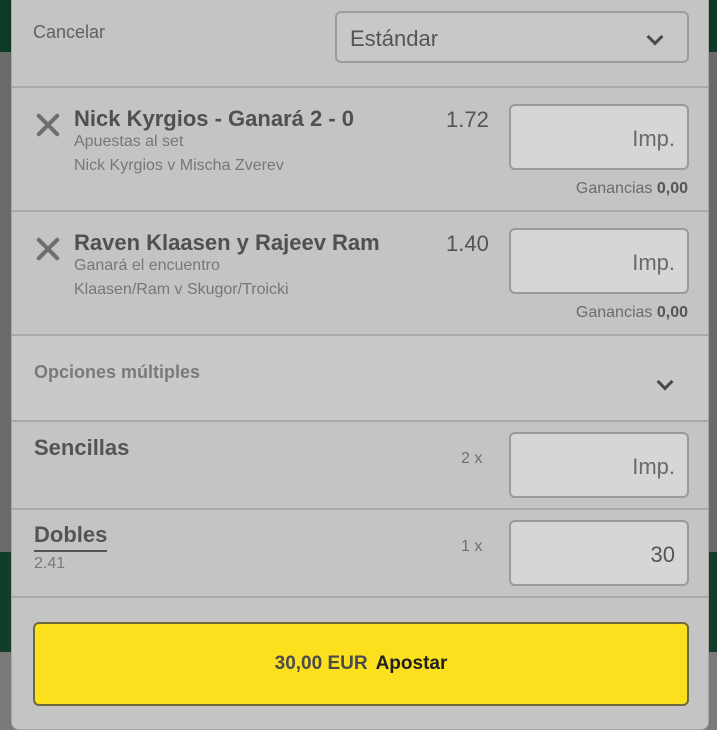 The image size is (717, 730). I want to click on singles-multiplier: 2 x, so click(472, 458).